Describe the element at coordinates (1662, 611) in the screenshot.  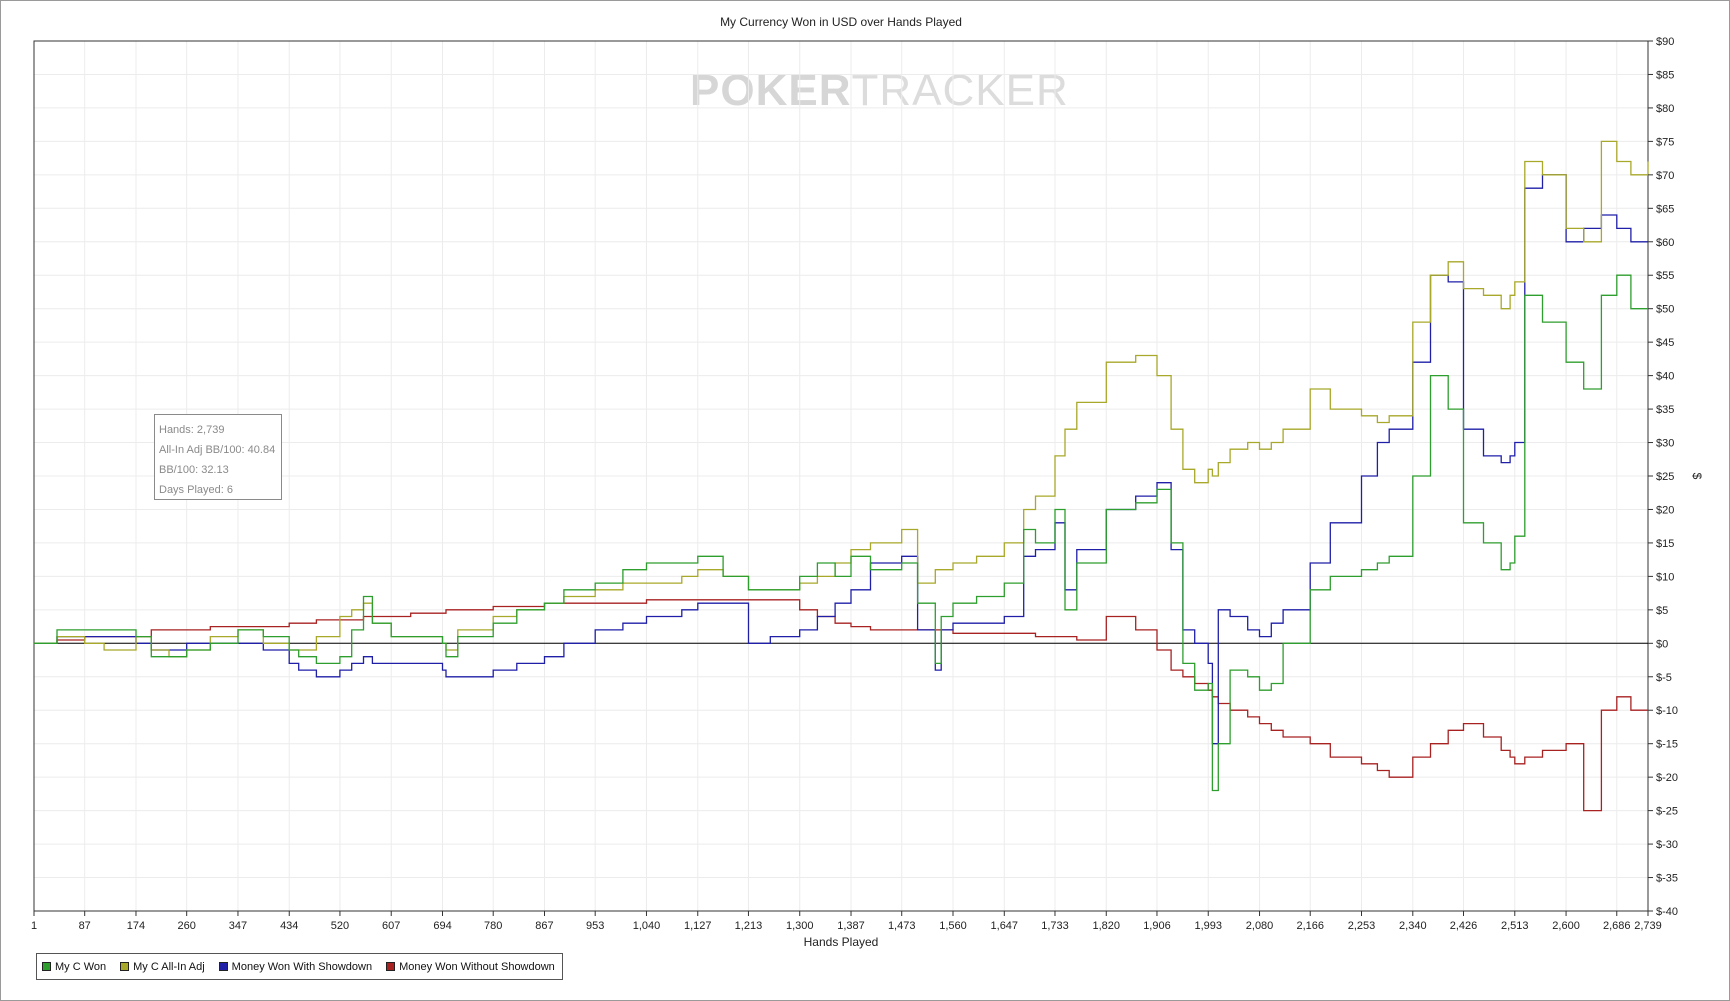
I see `y-tick-label: $5` at that location.